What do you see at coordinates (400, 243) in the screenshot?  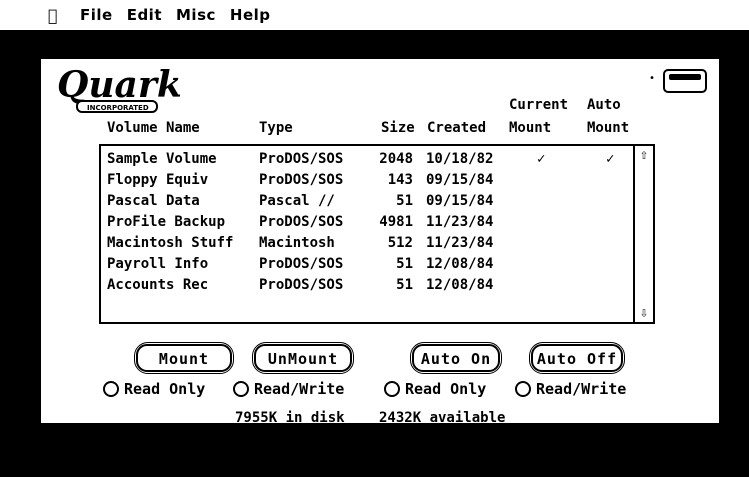 I see `volume-size: 512` at bounding box center [400, 243].